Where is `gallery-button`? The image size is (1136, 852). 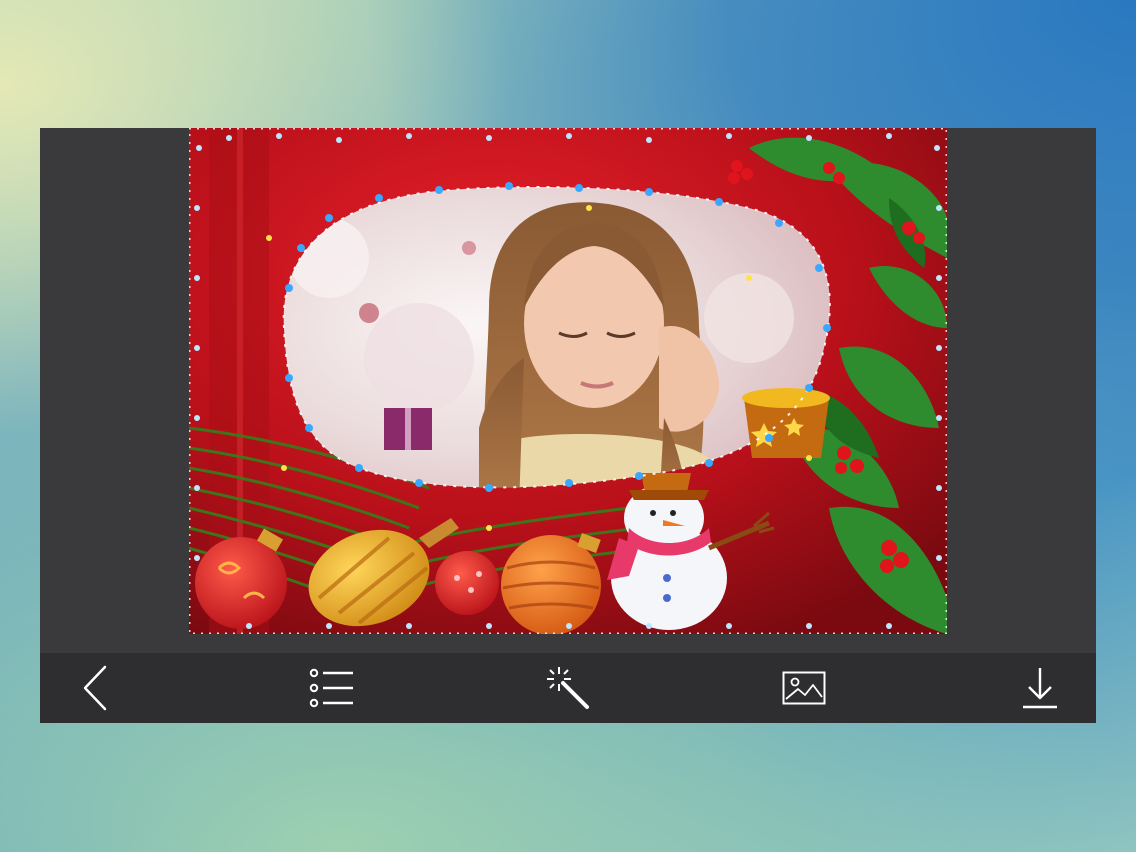
gallery-button is located at coordinates (804, 688).